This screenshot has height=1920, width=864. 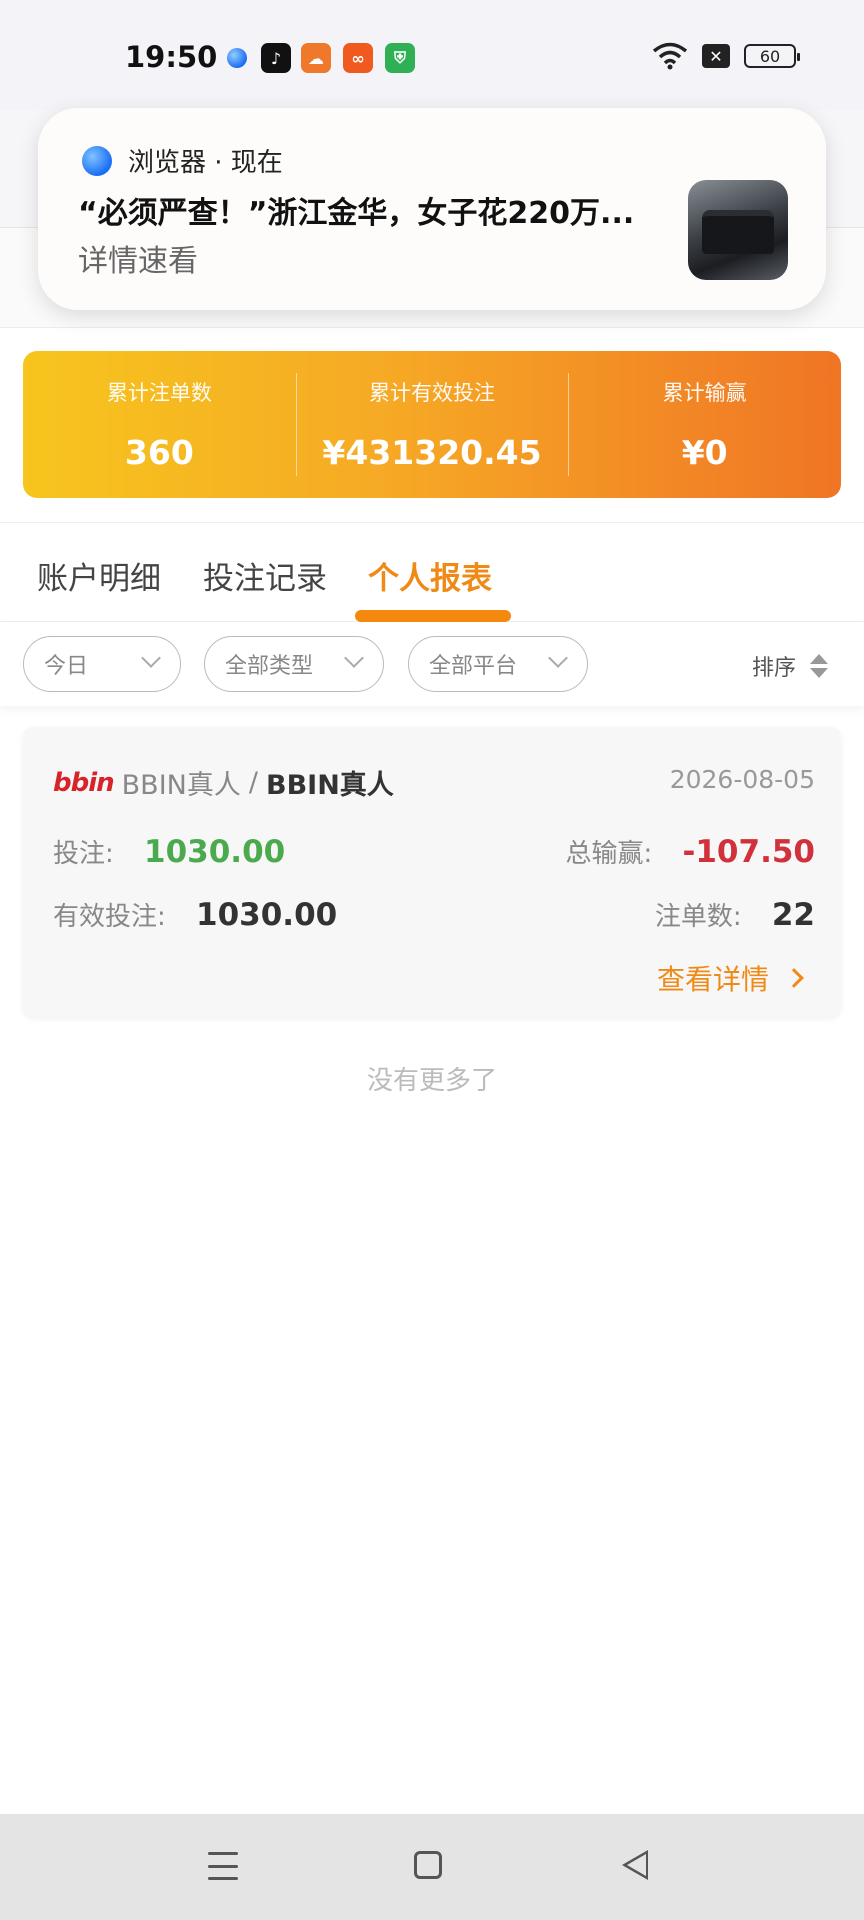 What do you see at coordinates (793, 915) in the screenshot?
I see `count-value: 22` at bounding box center [793, 915].